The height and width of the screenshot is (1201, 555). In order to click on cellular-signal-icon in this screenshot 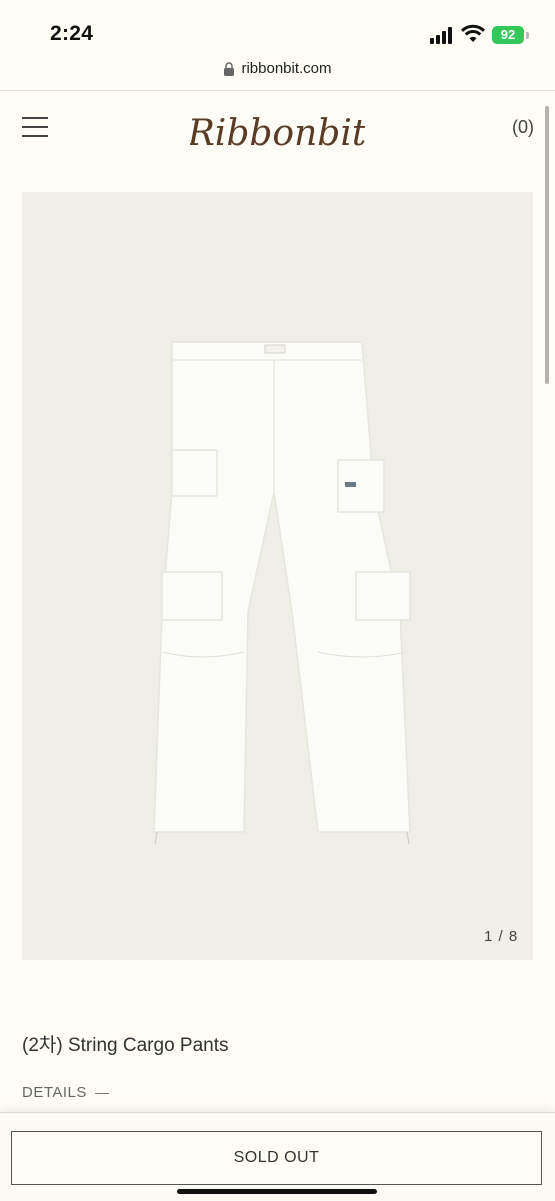, I will do `click(443, 35)`.